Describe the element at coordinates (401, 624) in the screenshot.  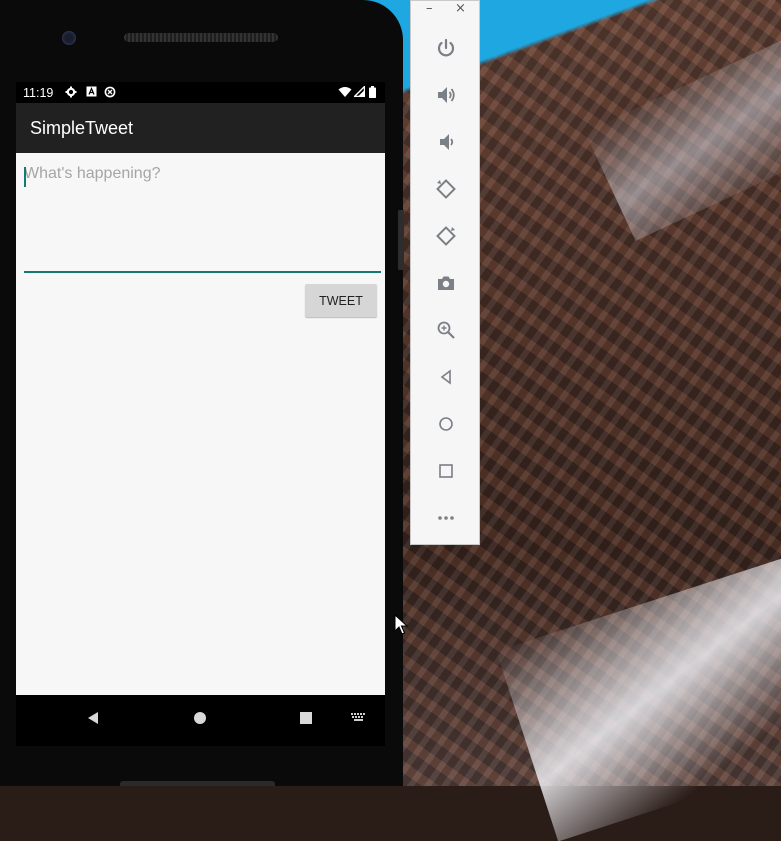
I see `mouse-pointer-icon` at that location.